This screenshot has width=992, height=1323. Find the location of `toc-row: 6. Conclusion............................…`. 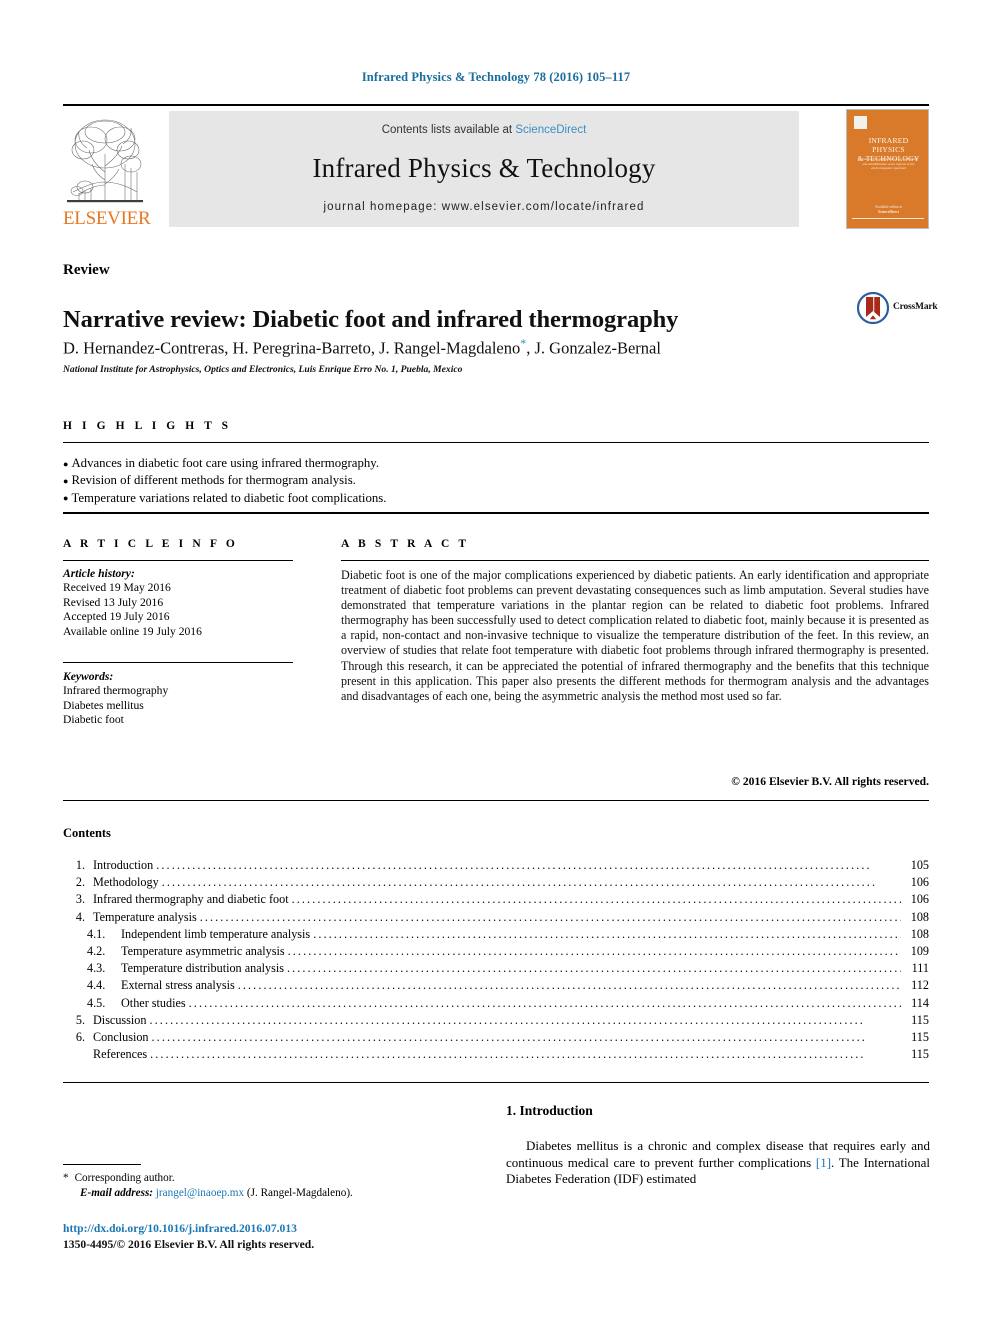

toc-row: 6. Conclusion............................… is located at coordinates (496, 1038).